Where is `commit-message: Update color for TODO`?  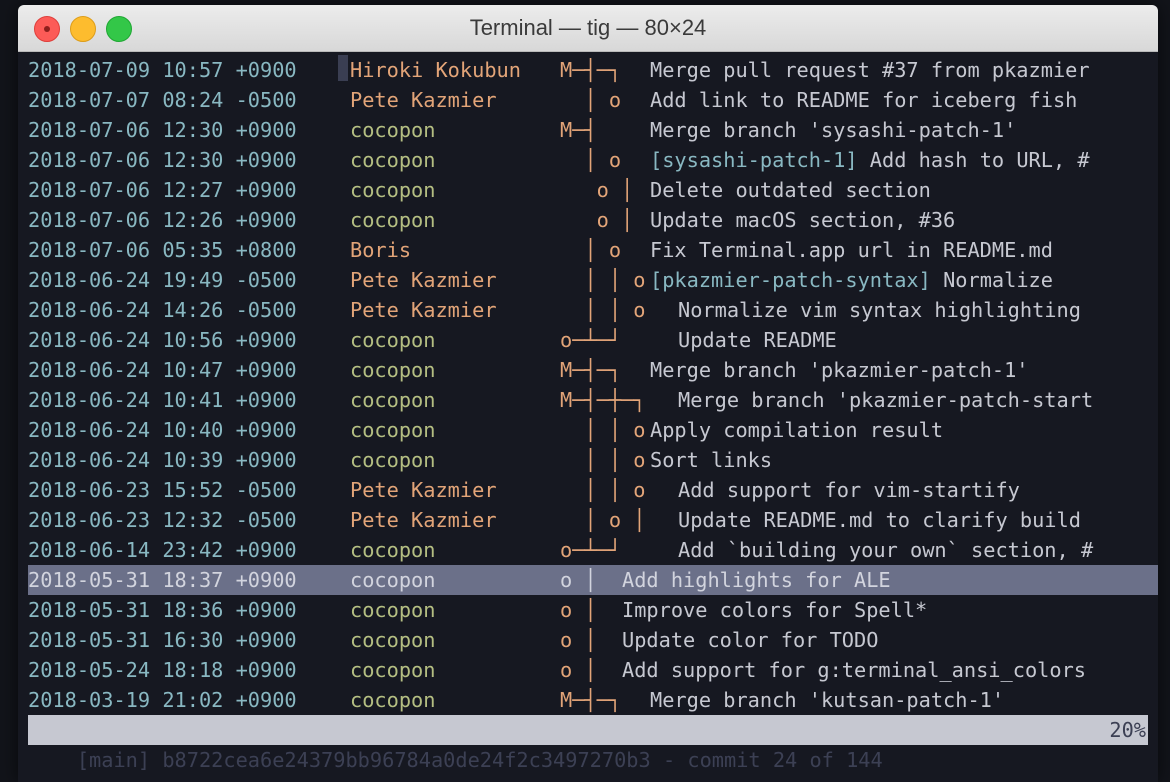 commit-message: Update color for TODO is located at coordinates (750, 640).